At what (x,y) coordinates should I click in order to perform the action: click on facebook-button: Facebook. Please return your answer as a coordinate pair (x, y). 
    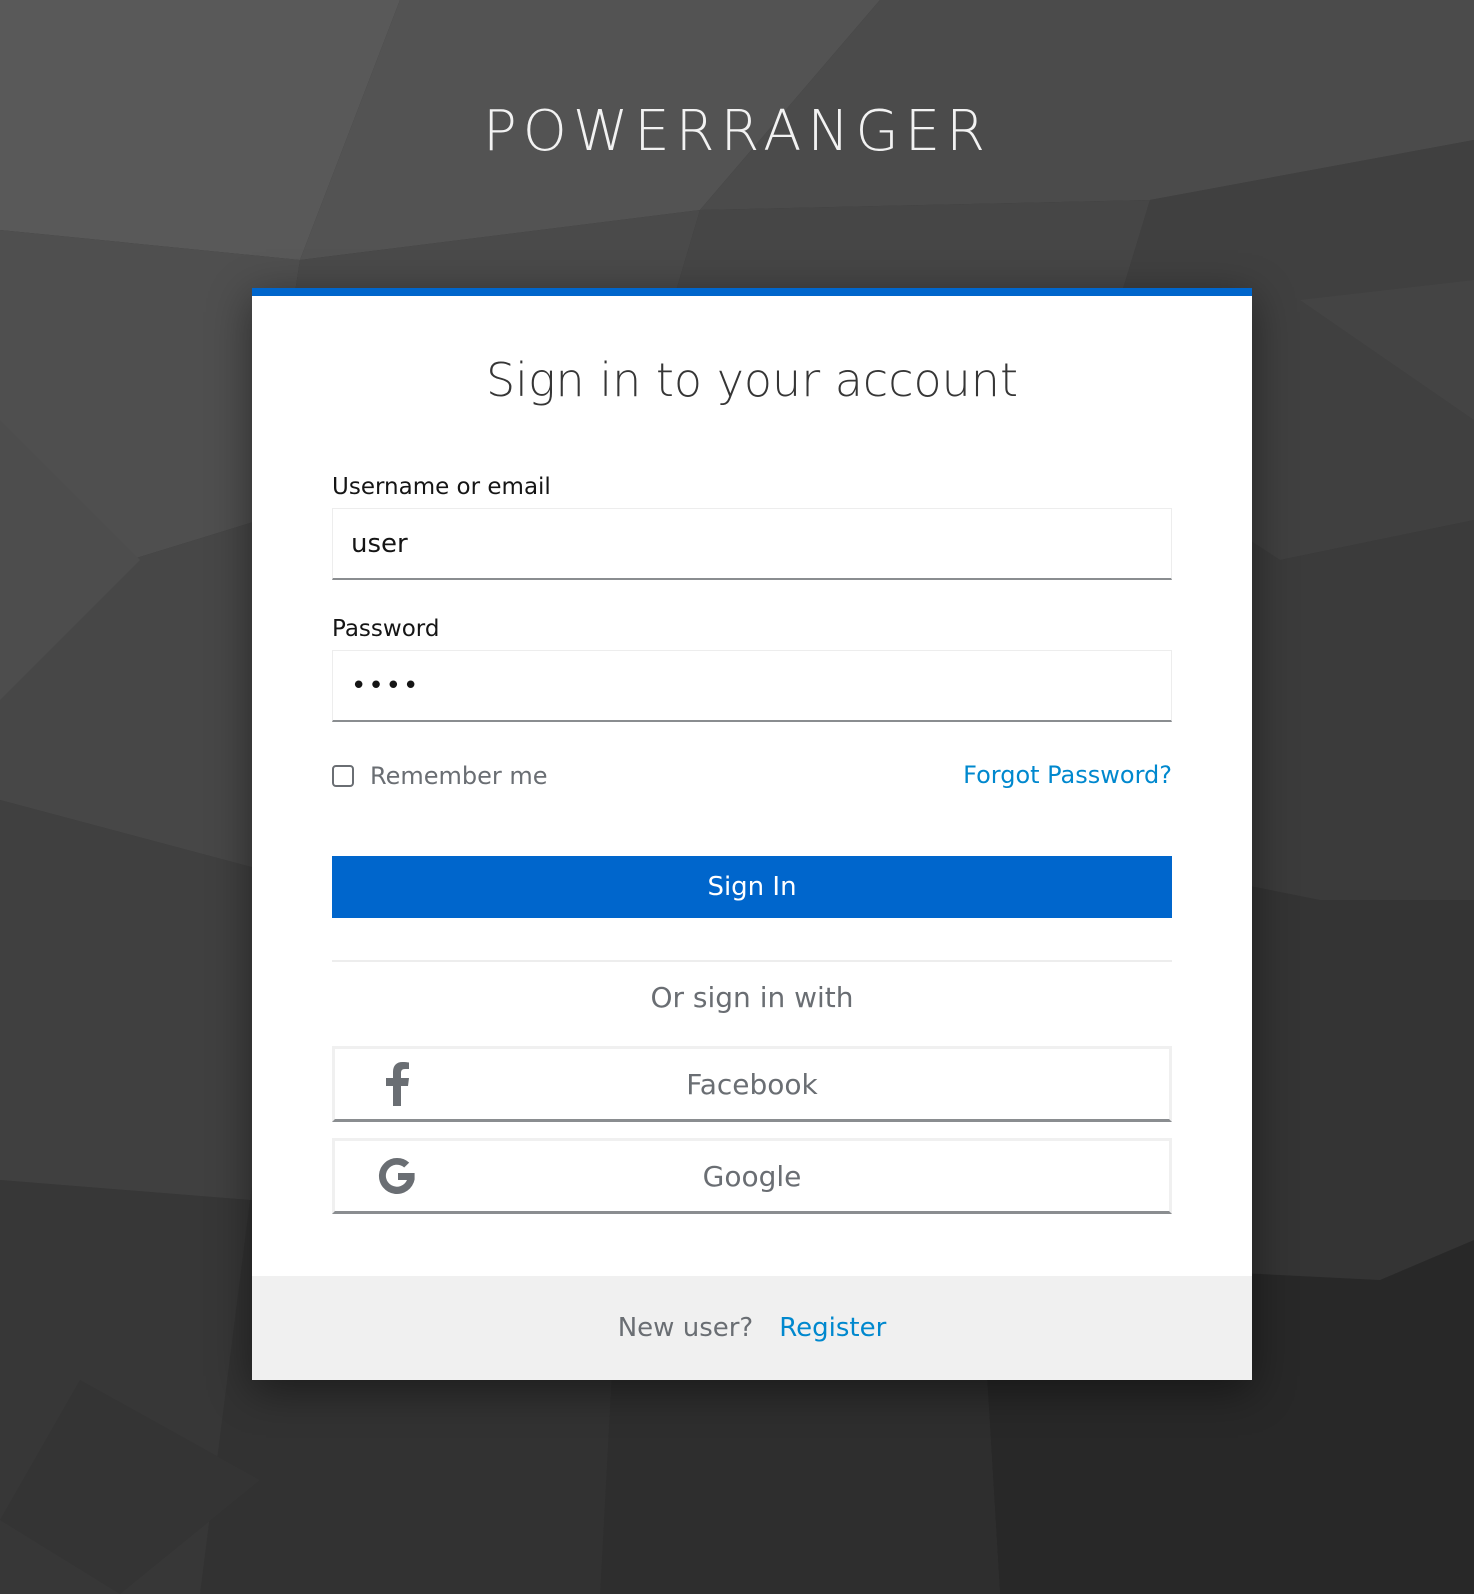
    Looking at the image, I should click on (752, 1084).